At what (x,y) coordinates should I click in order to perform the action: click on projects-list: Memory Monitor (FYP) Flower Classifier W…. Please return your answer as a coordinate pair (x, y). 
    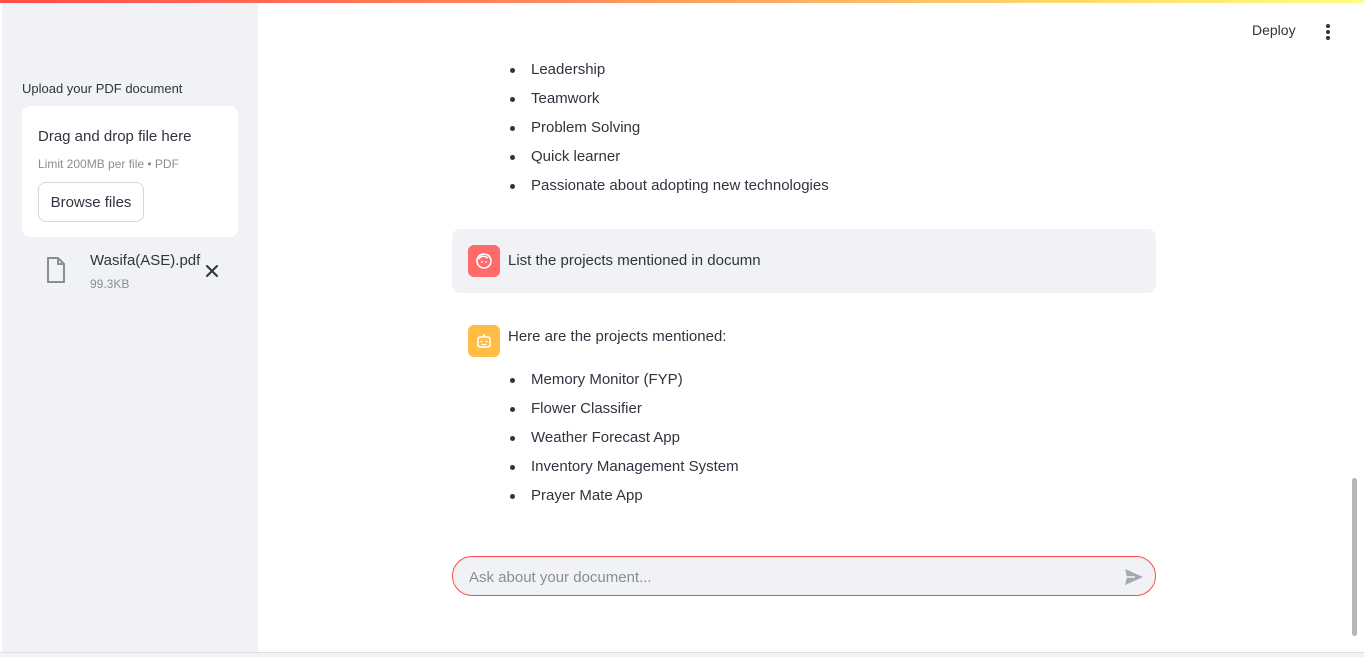
    Looking at the image, I should click on (623, 442).